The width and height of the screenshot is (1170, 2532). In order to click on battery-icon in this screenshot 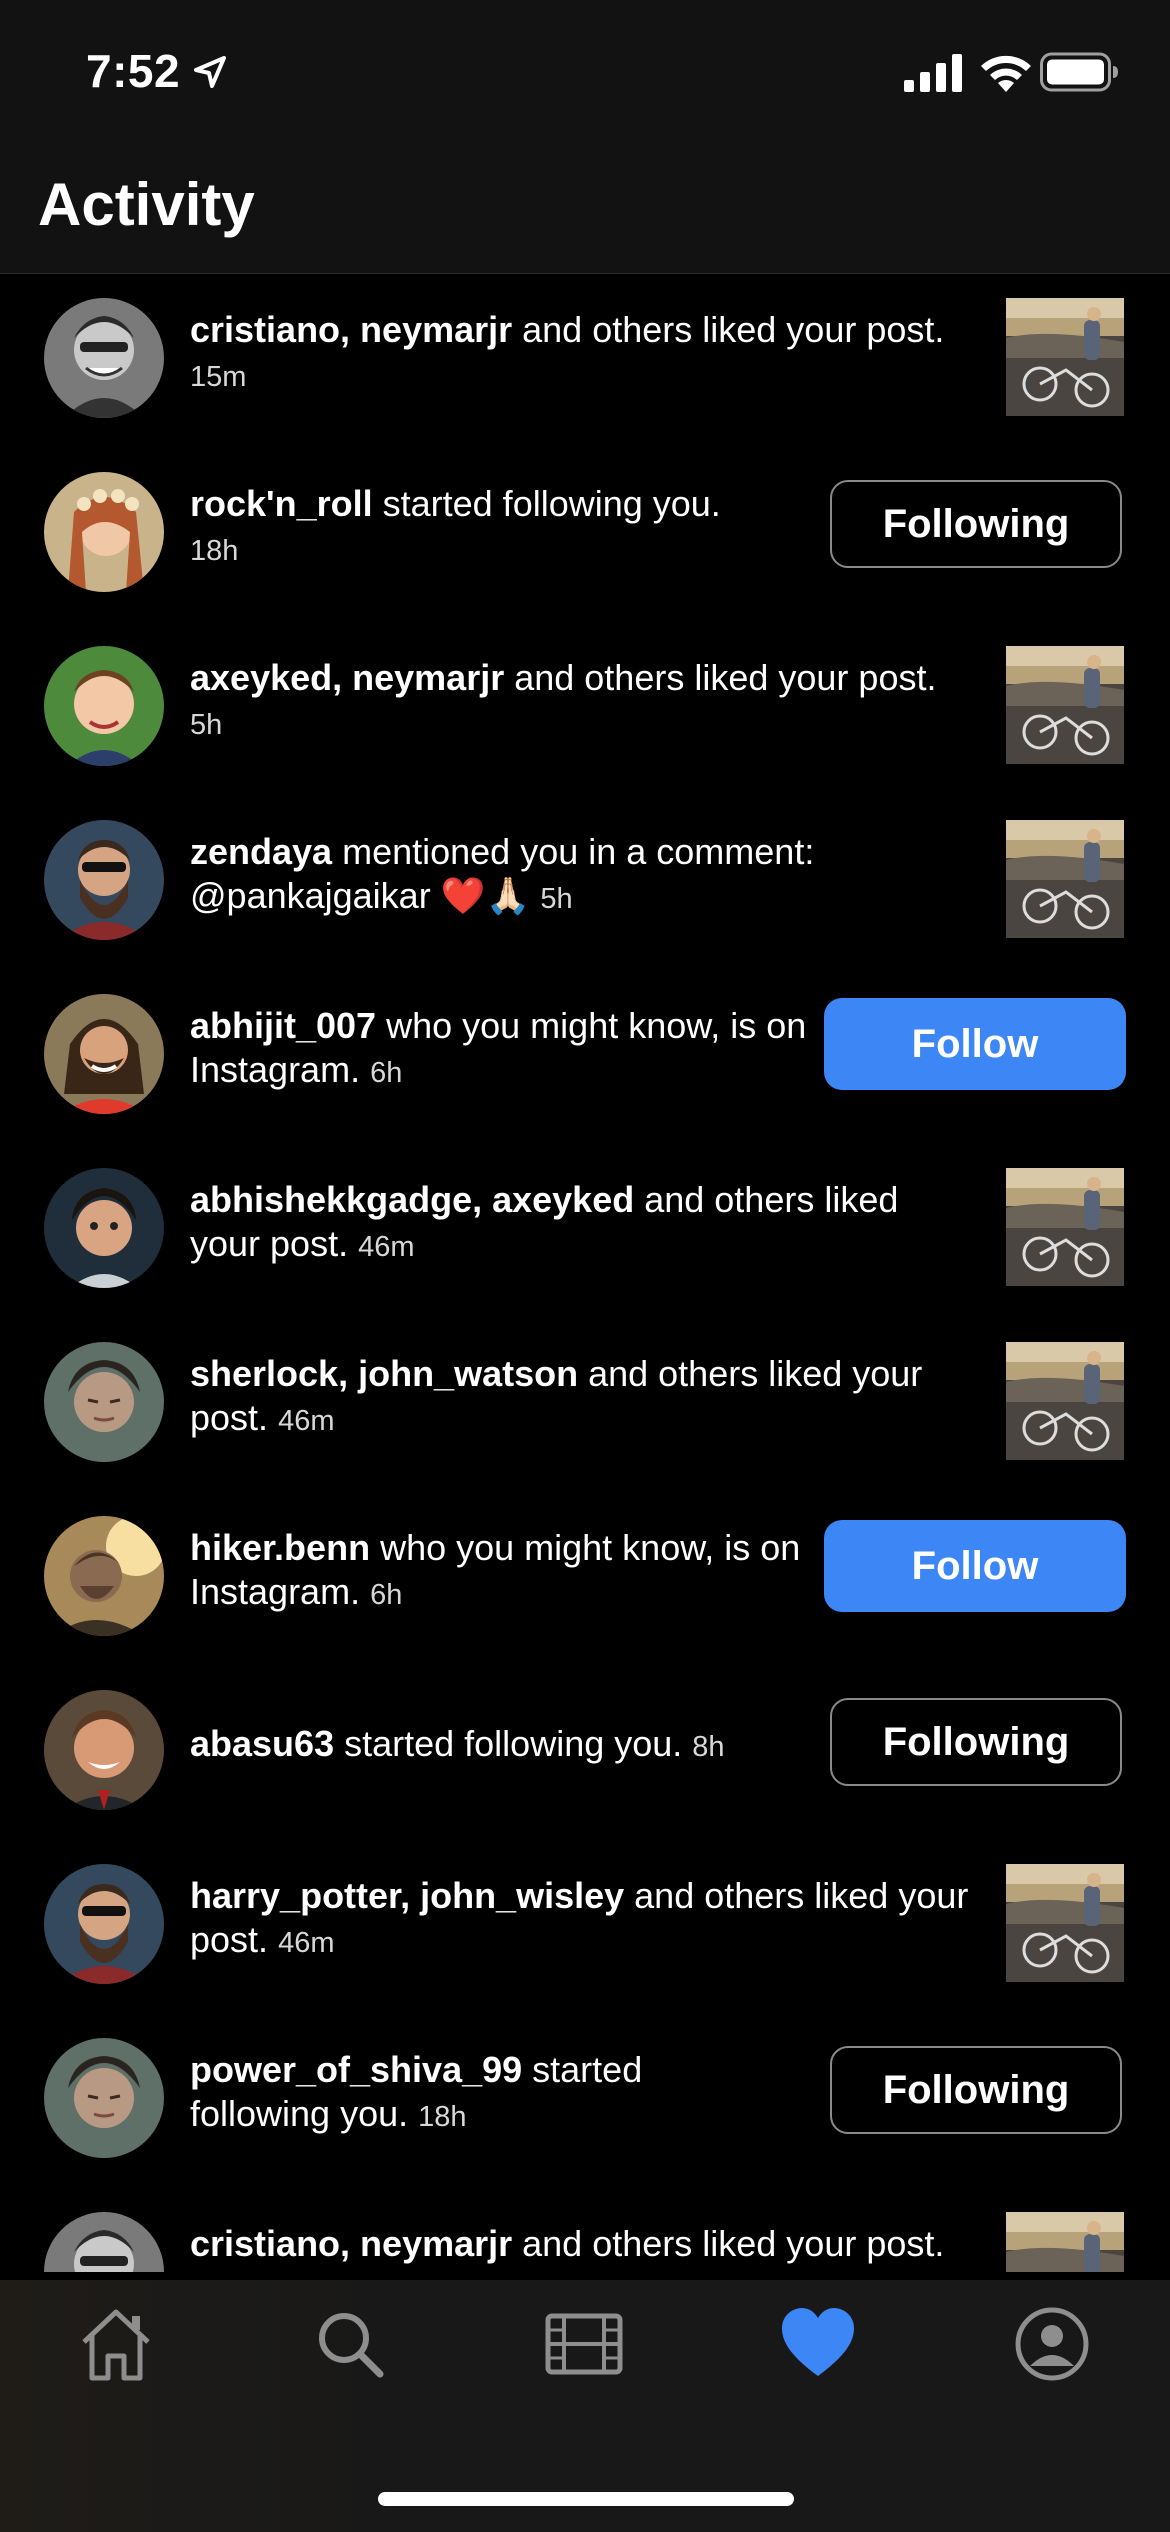, I will do `click(1079, 72)`.